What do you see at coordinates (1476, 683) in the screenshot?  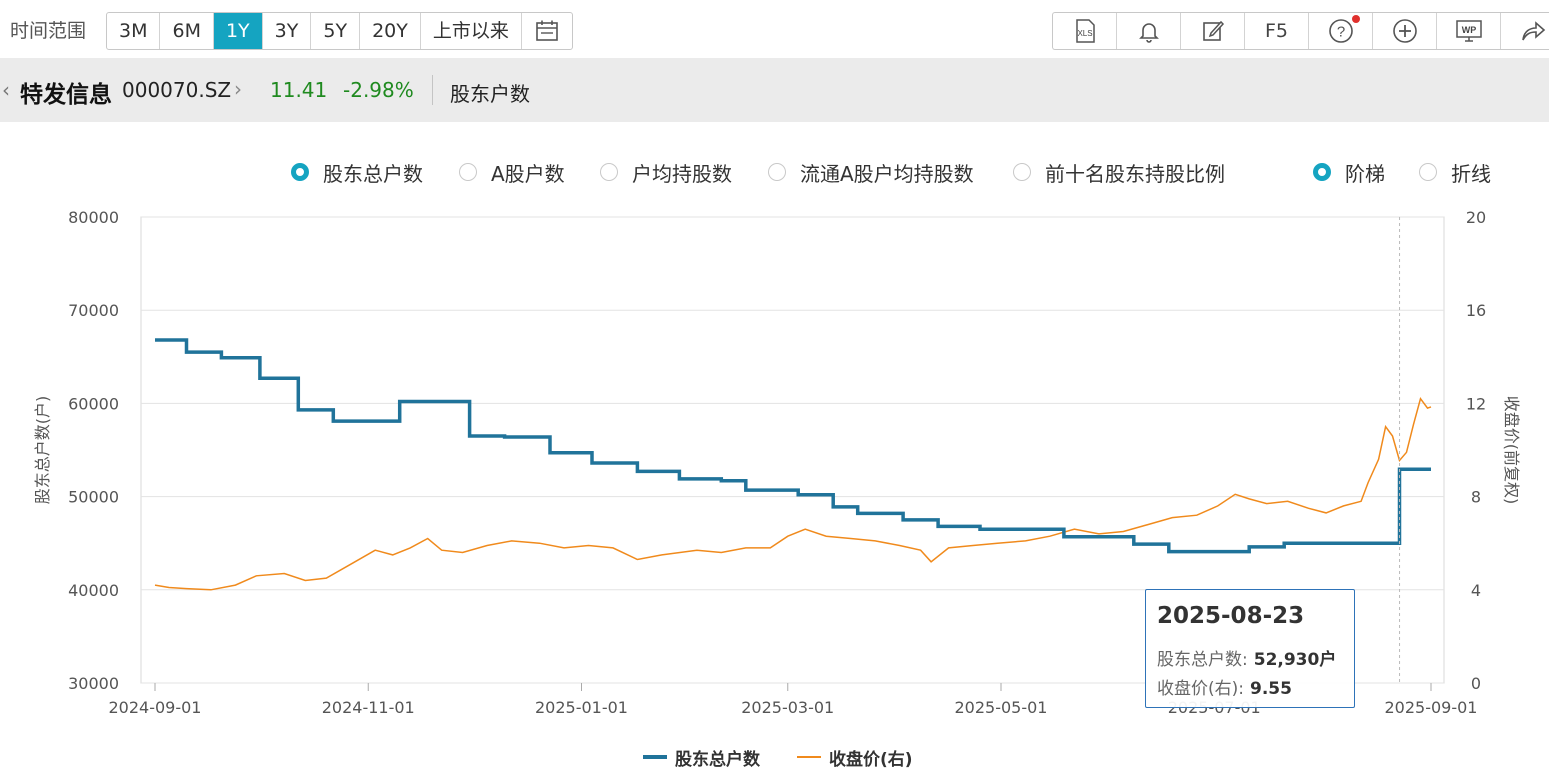 I see `right-tick-label: 0` at bounding box center [1476, 683].